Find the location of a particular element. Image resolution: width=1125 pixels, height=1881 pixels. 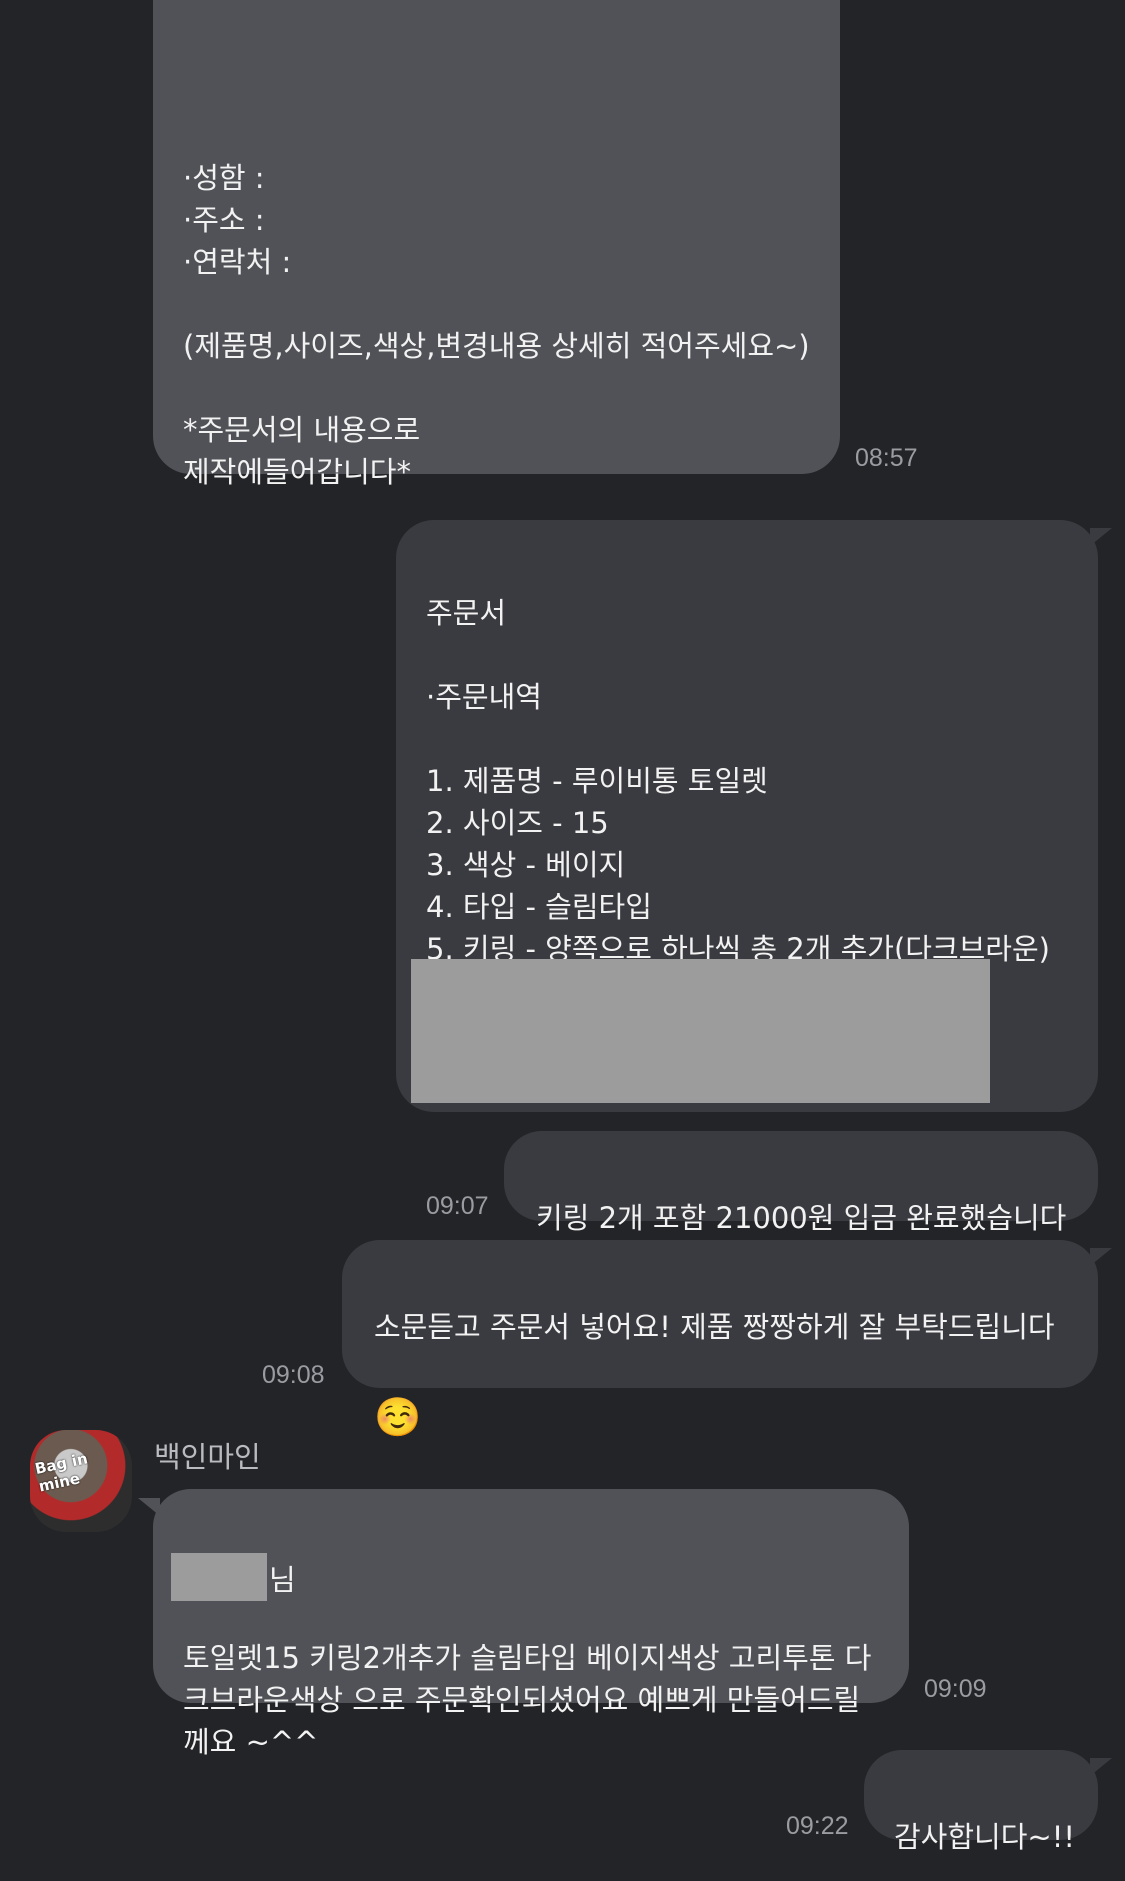

outgoing-message-bubble: 소문듣고 주문서 넣어요! 제품 짱짱하게 잘 부탁드립니다 ☺️ is located at coordinates (720, 1339).